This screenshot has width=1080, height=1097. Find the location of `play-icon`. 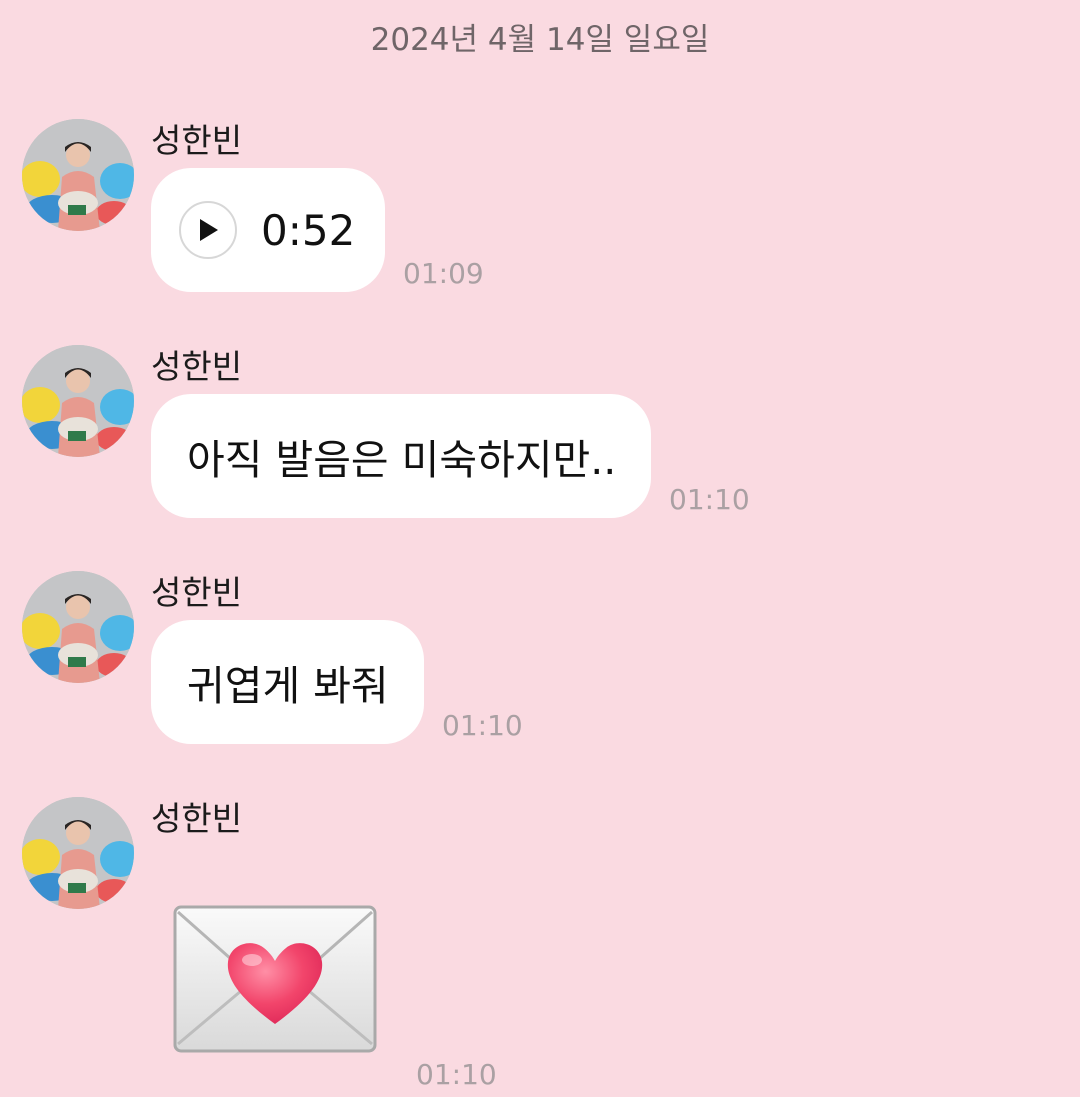

play-icon is located at coordinates (209, 230).